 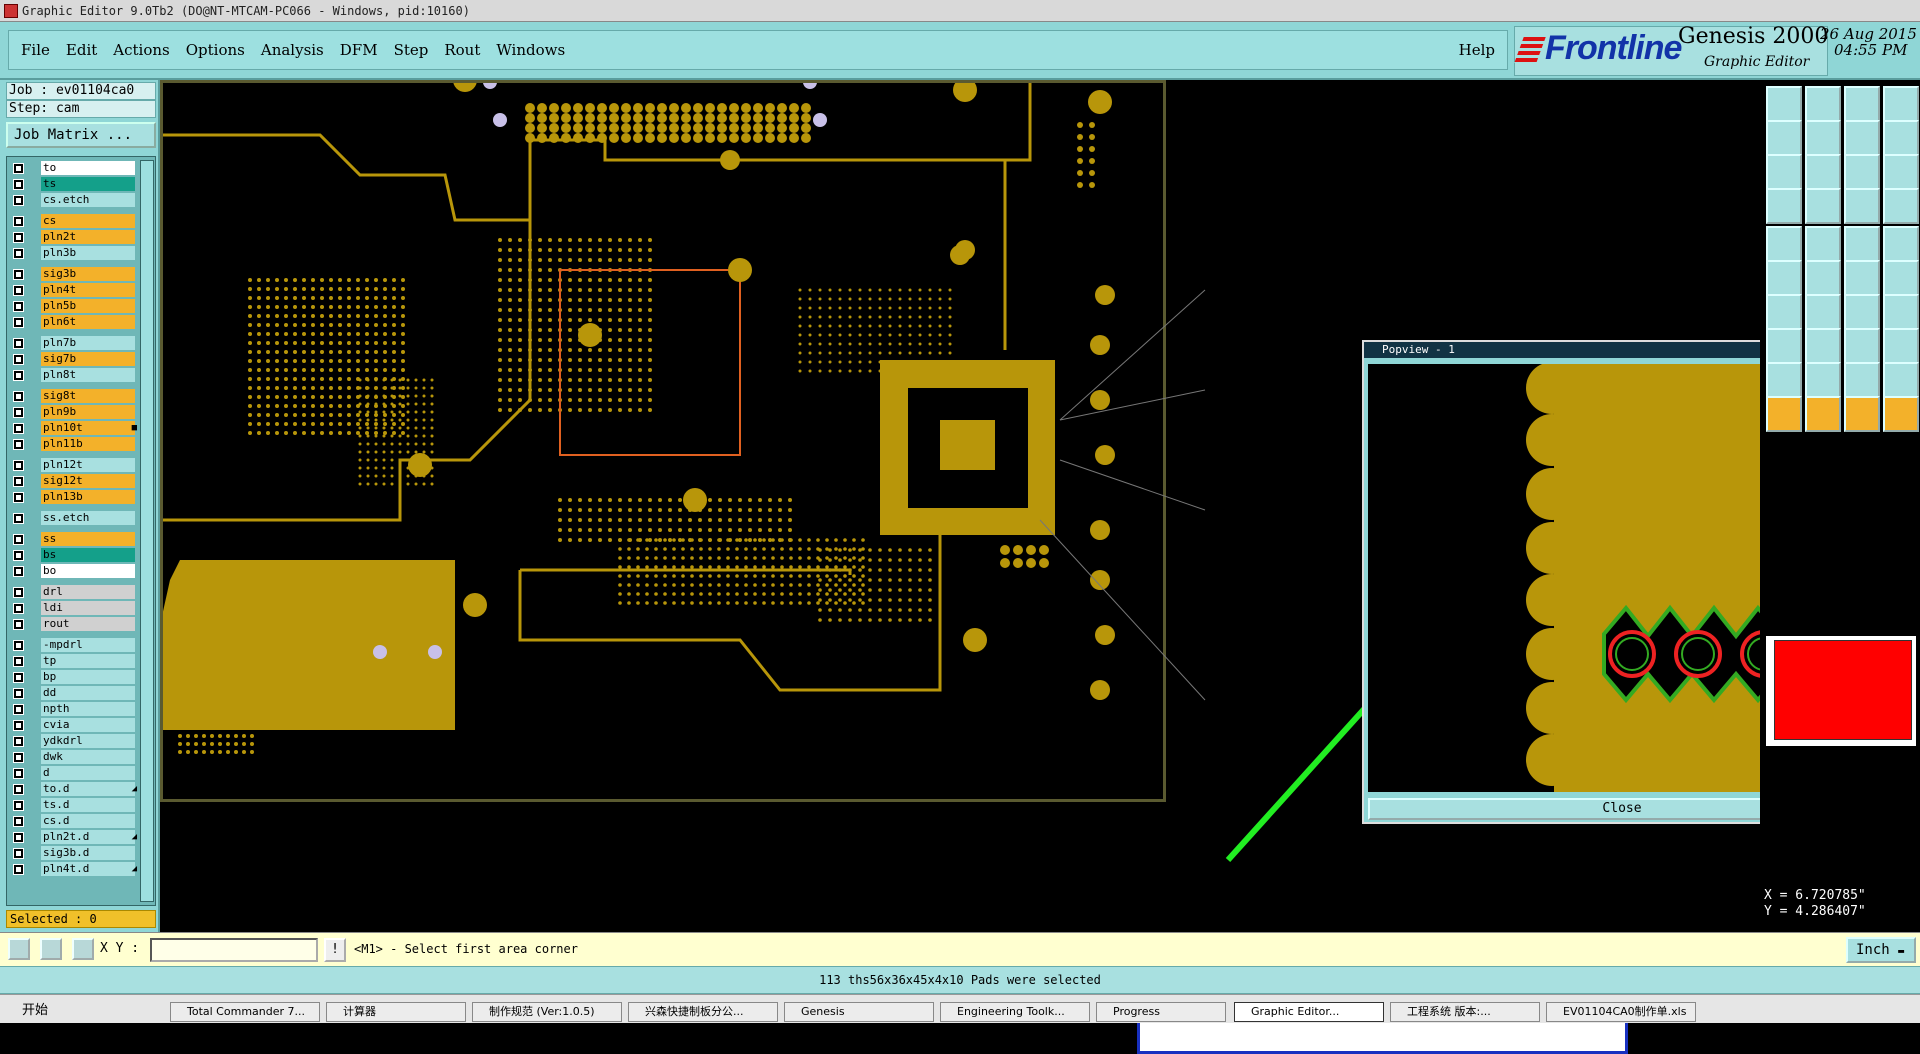 What do you see at coordinates (1784, 346) in the screenshot?
I see `pad-red-icon` at bounding box center [1784, 346].